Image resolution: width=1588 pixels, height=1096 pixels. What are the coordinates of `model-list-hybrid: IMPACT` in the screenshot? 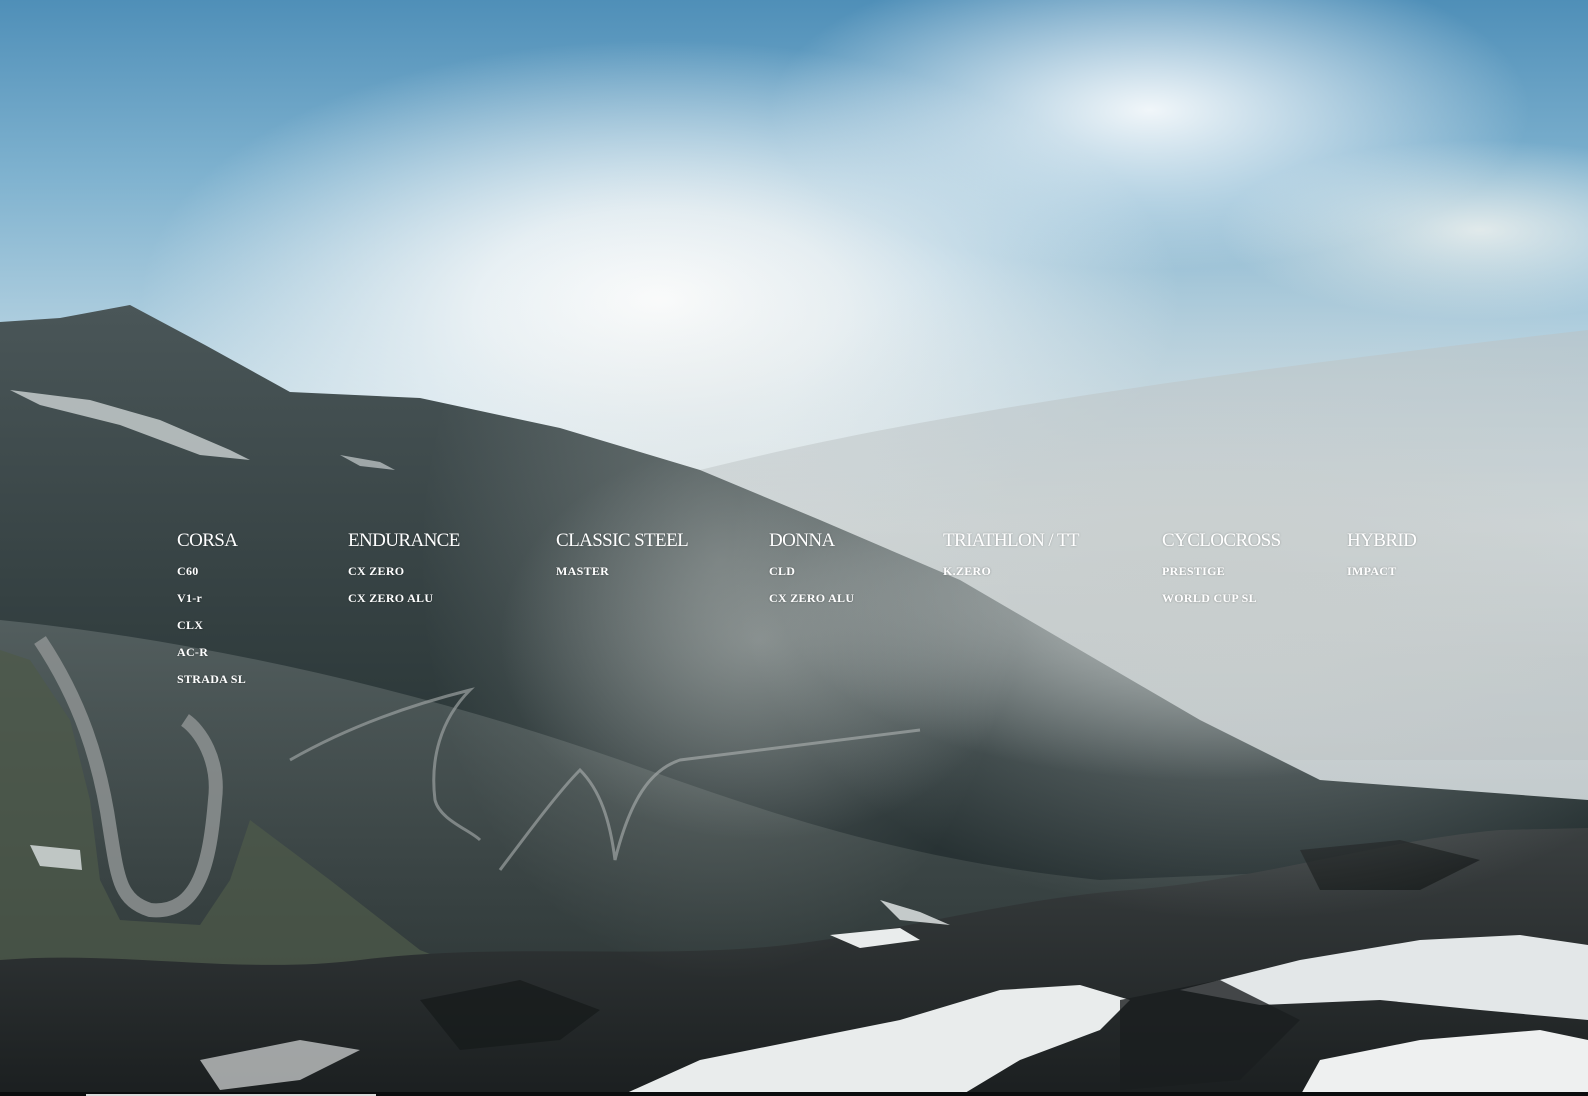 It's located at (1381, 571).